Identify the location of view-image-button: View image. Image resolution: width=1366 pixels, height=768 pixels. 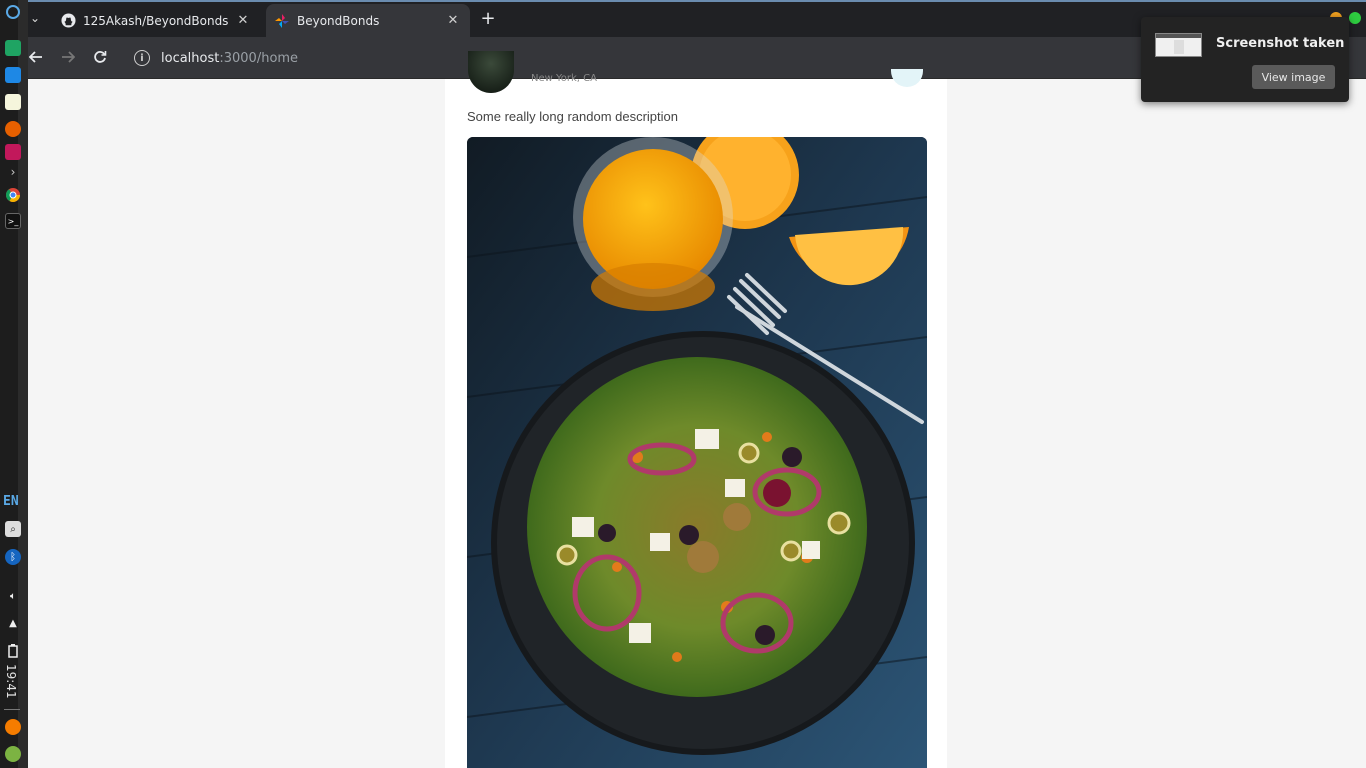
(1293, 77).